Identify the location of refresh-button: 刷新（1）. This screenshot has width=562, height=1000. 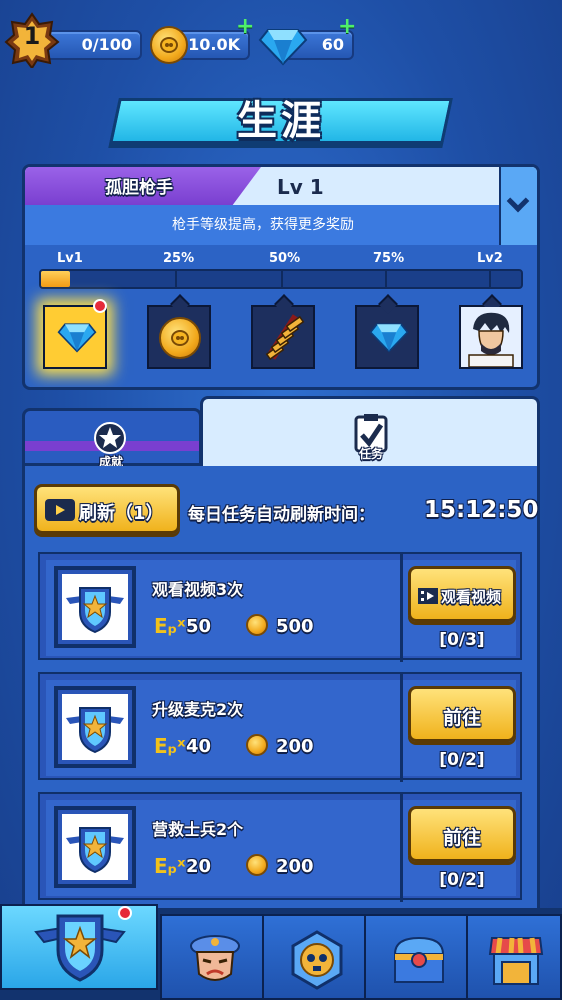
(107, 509).